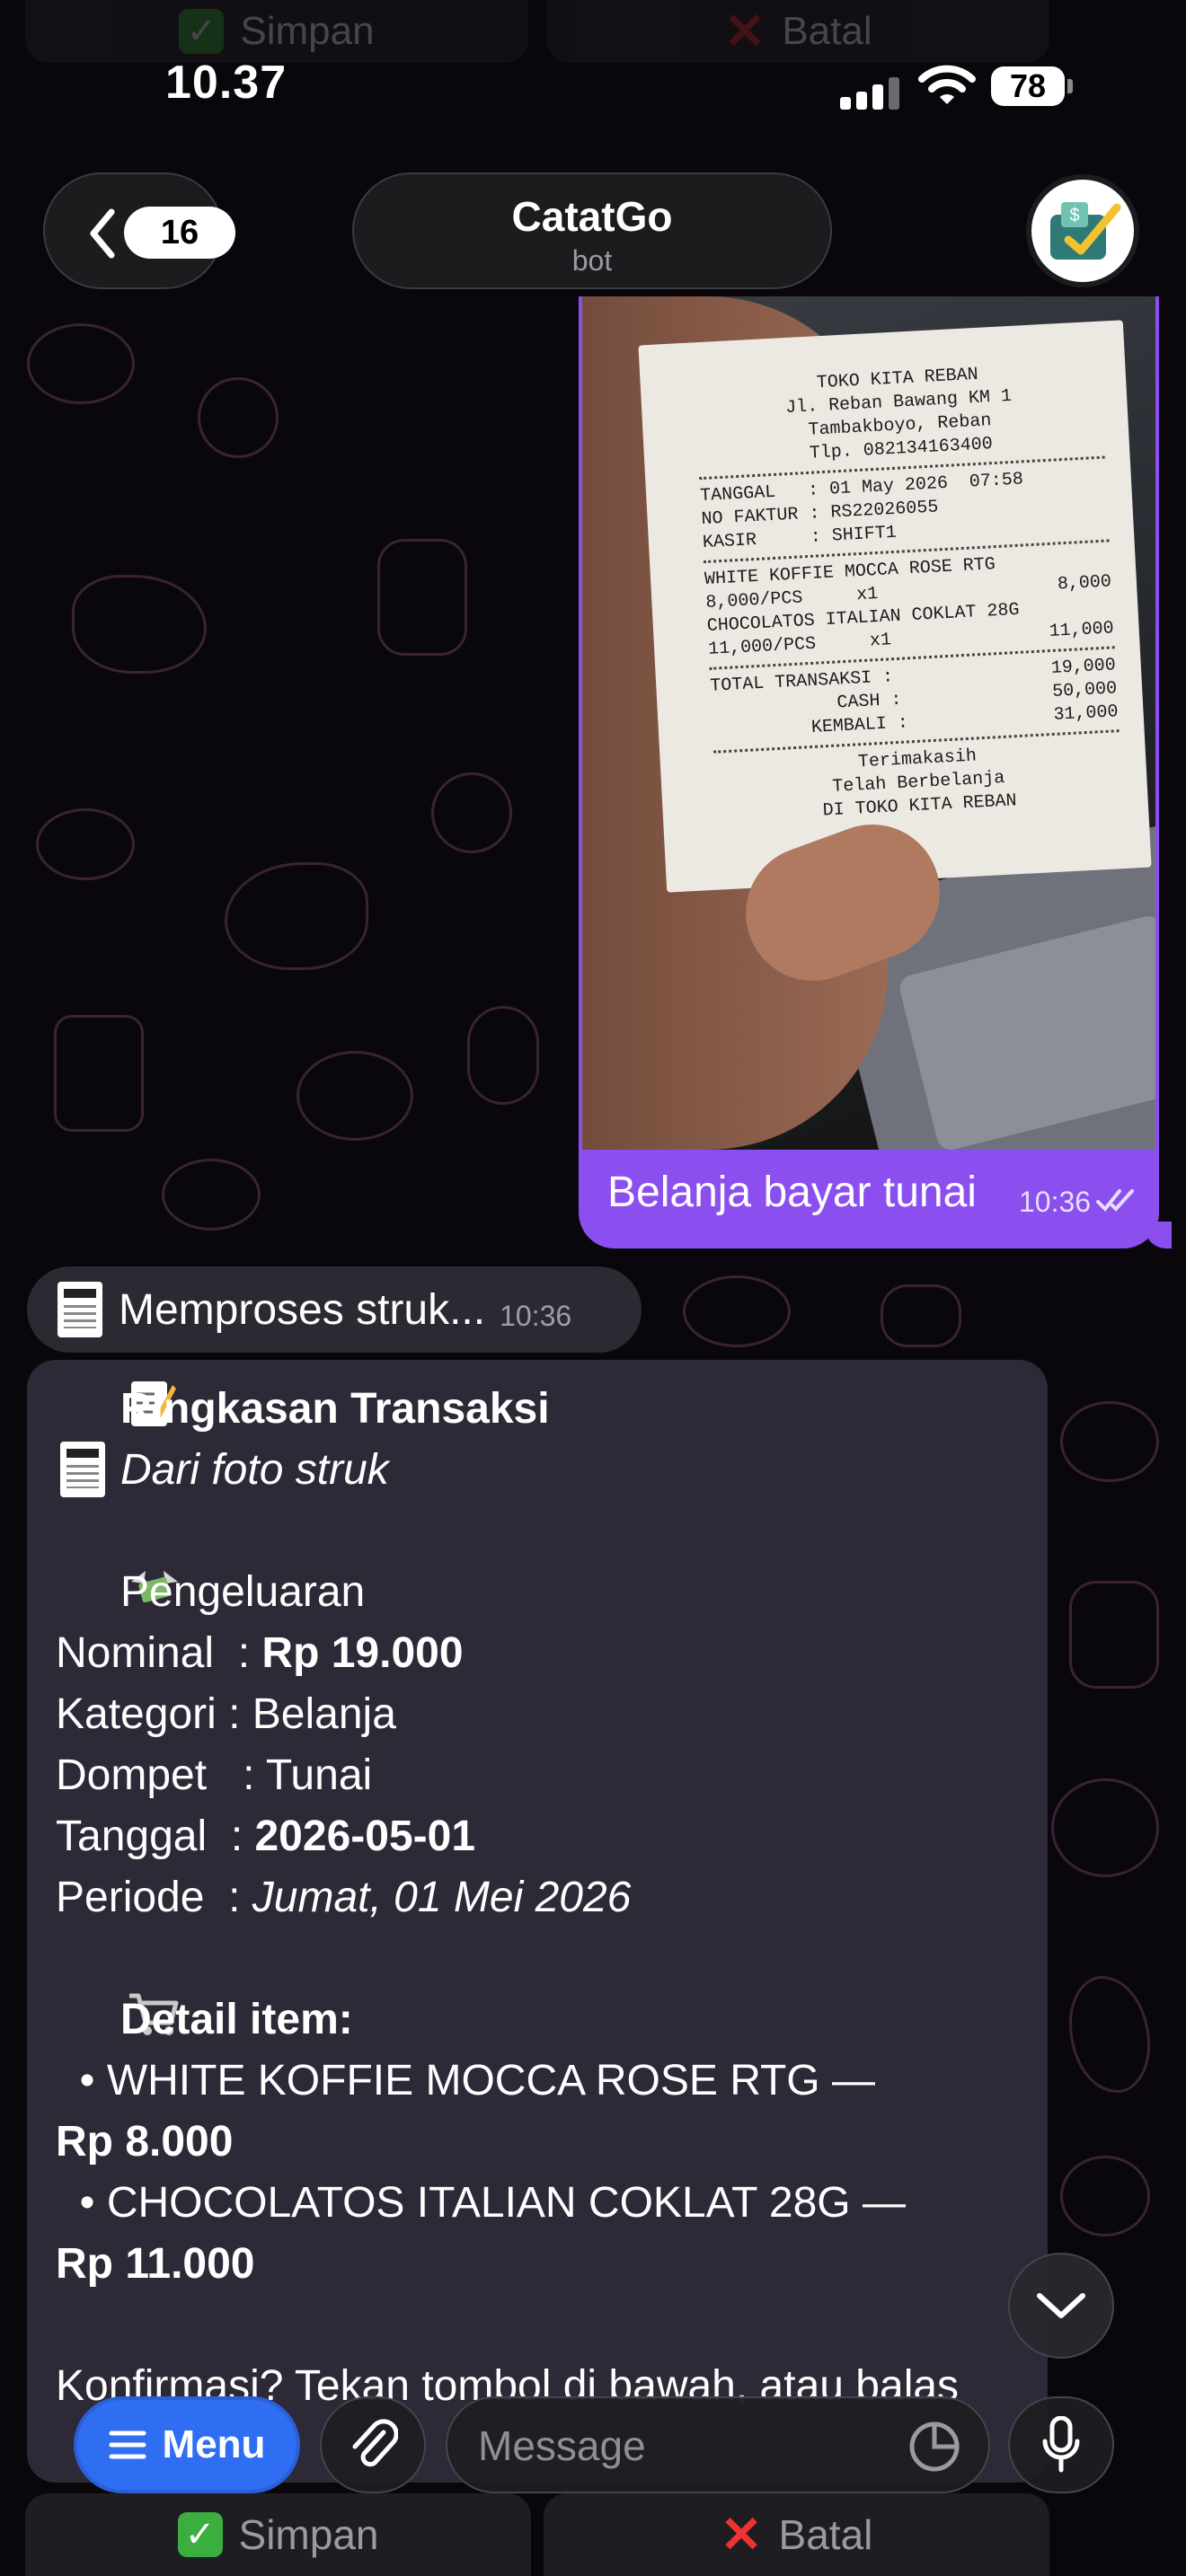 Image resolution: width=1186 pixels, height=2576 pixels. Describe the element at coordinates (481, 2202) in the screenshot. I see `item-2: • CHOCOLATOS ITALIAN COKLAT 28G —` at that location.